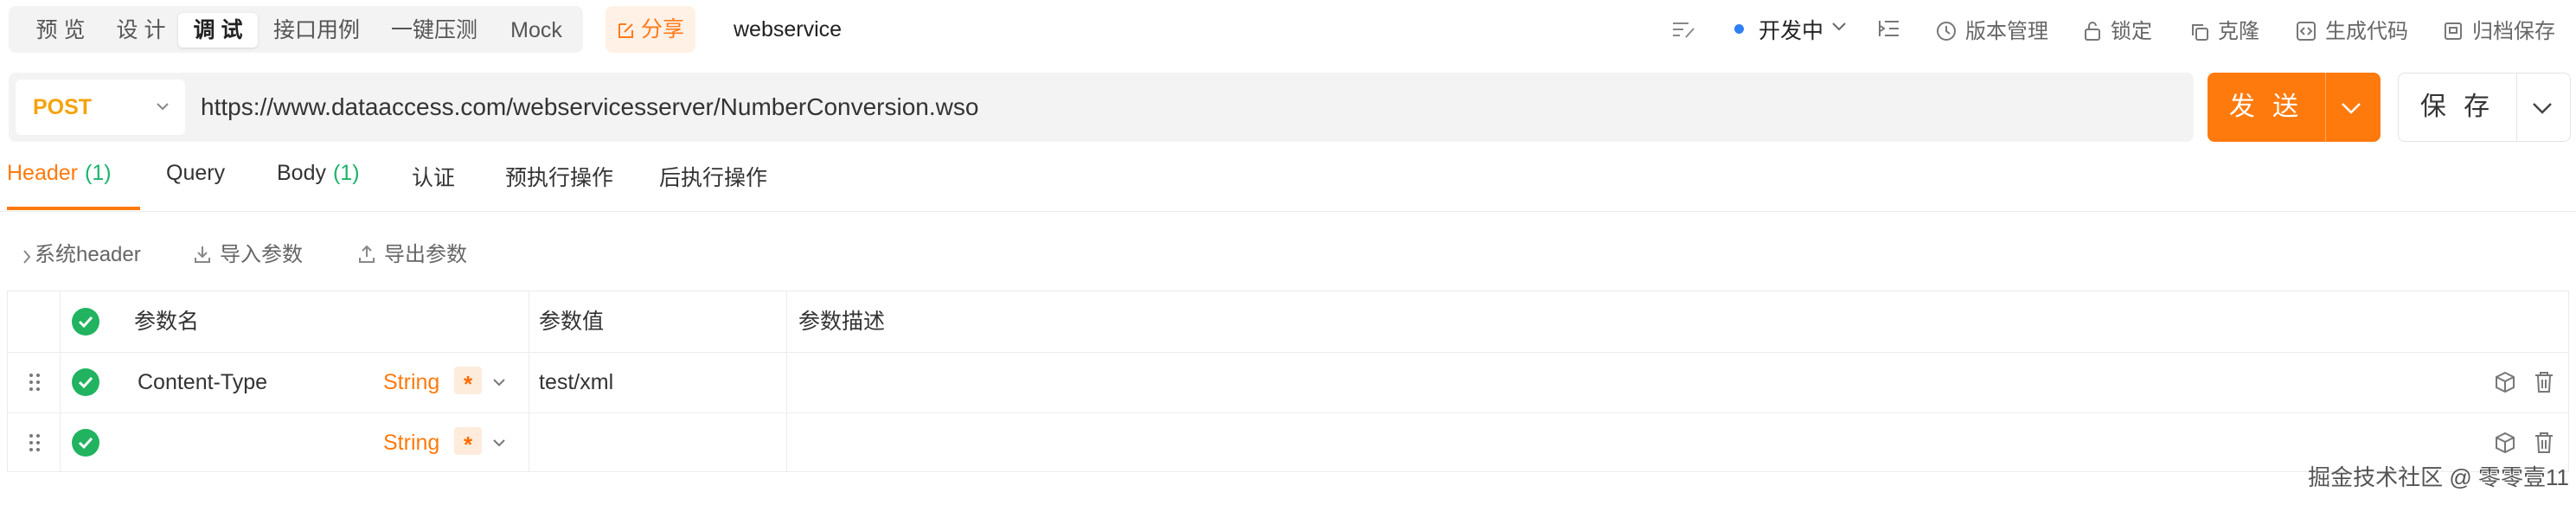 This screenshot has width=2576, height=505. What do you see at coordinates (63, 107) in the screenshot?
I see `method-label: POST` at bounding box center [63, 107].